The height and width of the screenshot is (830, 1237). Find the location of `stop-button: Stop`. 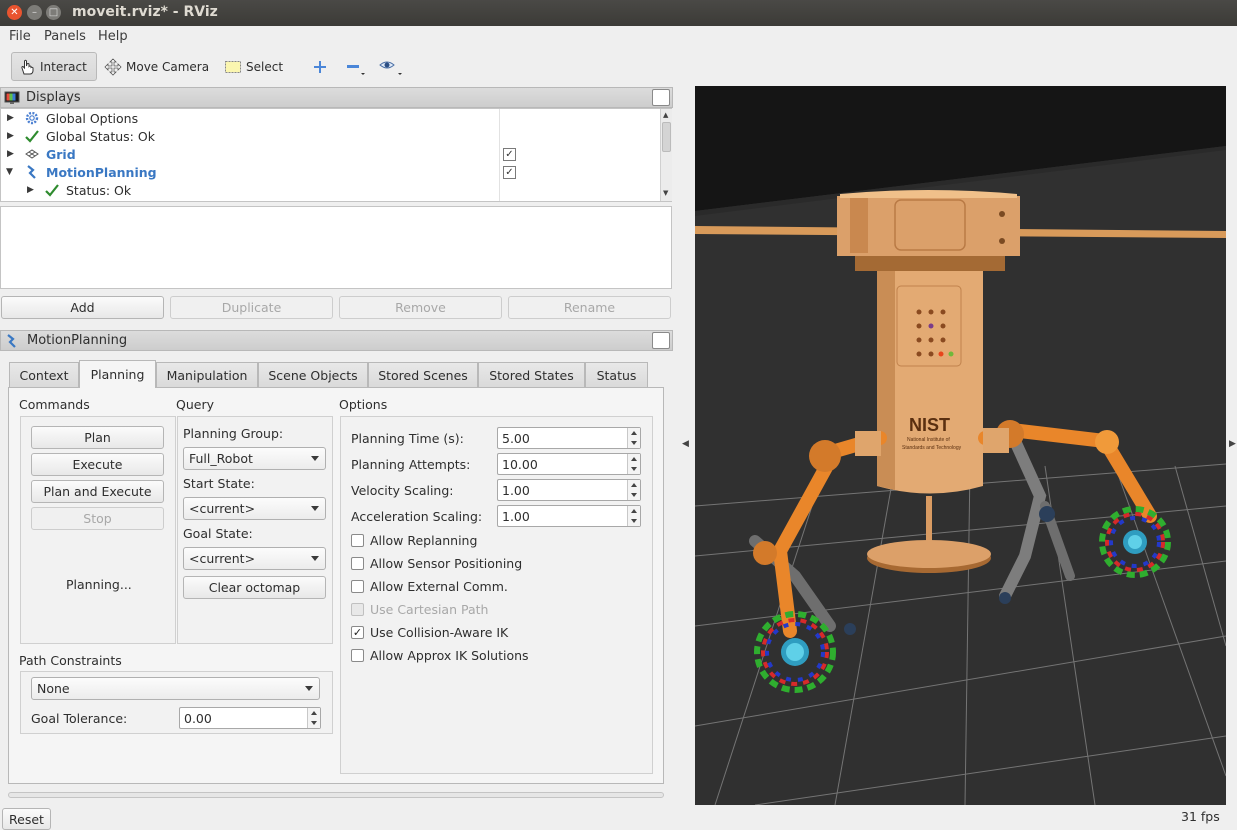

stop-button: Stop is located at coordinates (97, 518).